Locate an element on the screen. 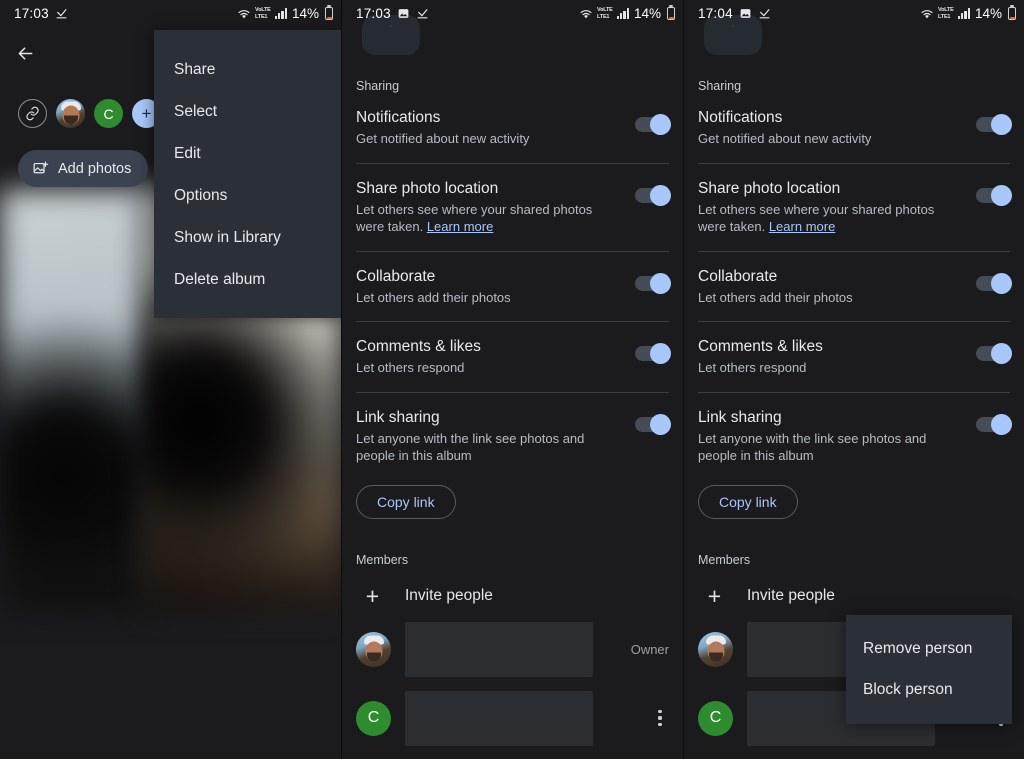 The height and width of the screenshot is (759, 1024). menu-item-block-person: Block person is located at coordinates (929, 690).